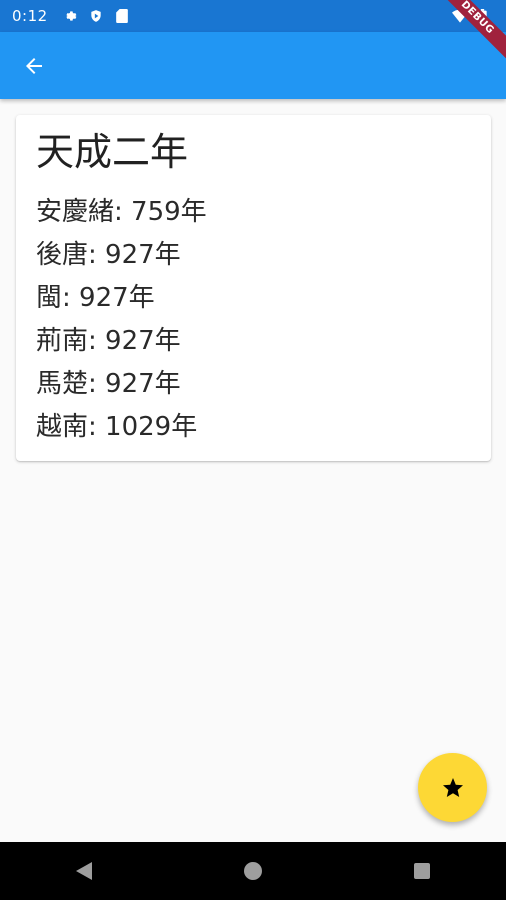  I want to click on nav-recents-button, so click(422, 871).